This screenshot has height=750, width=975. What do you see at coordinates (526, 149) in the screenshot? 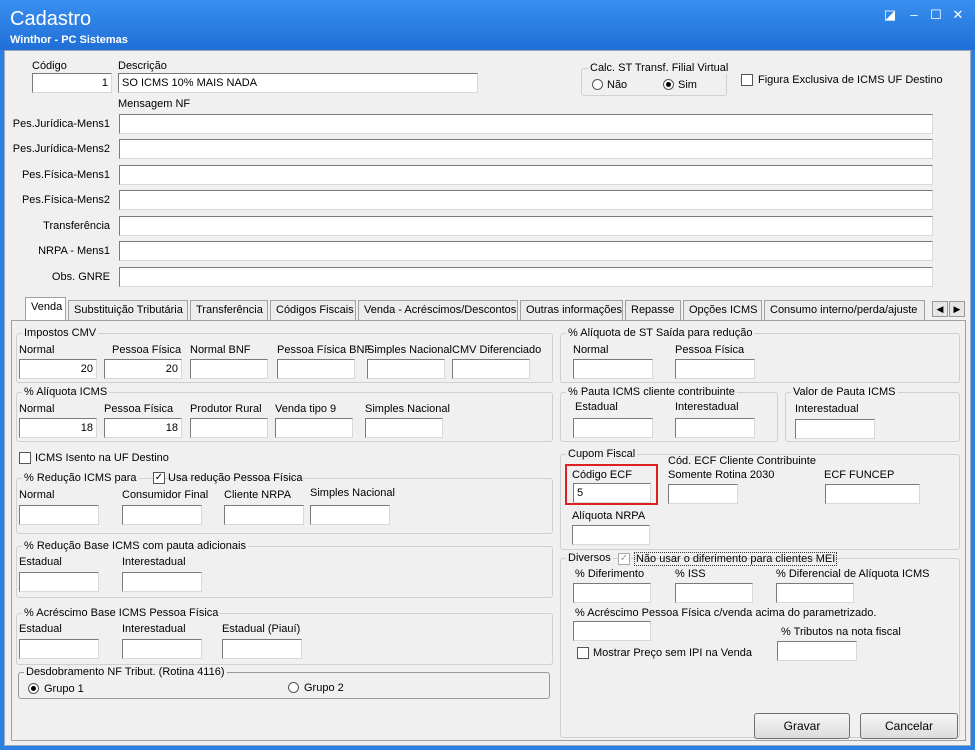
I see `pj-mens2-input` at bounding box center [526, 149].